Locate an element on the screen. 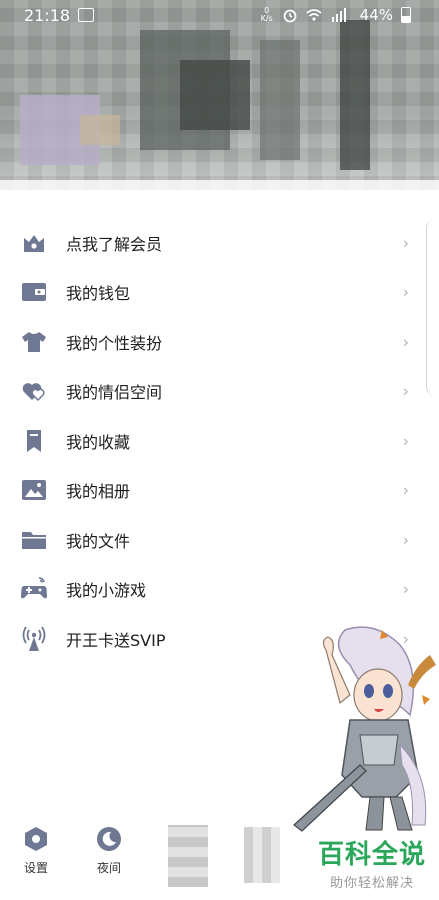  menu-item-label: 我的个性装扮 is located at coordinates (114, 343).